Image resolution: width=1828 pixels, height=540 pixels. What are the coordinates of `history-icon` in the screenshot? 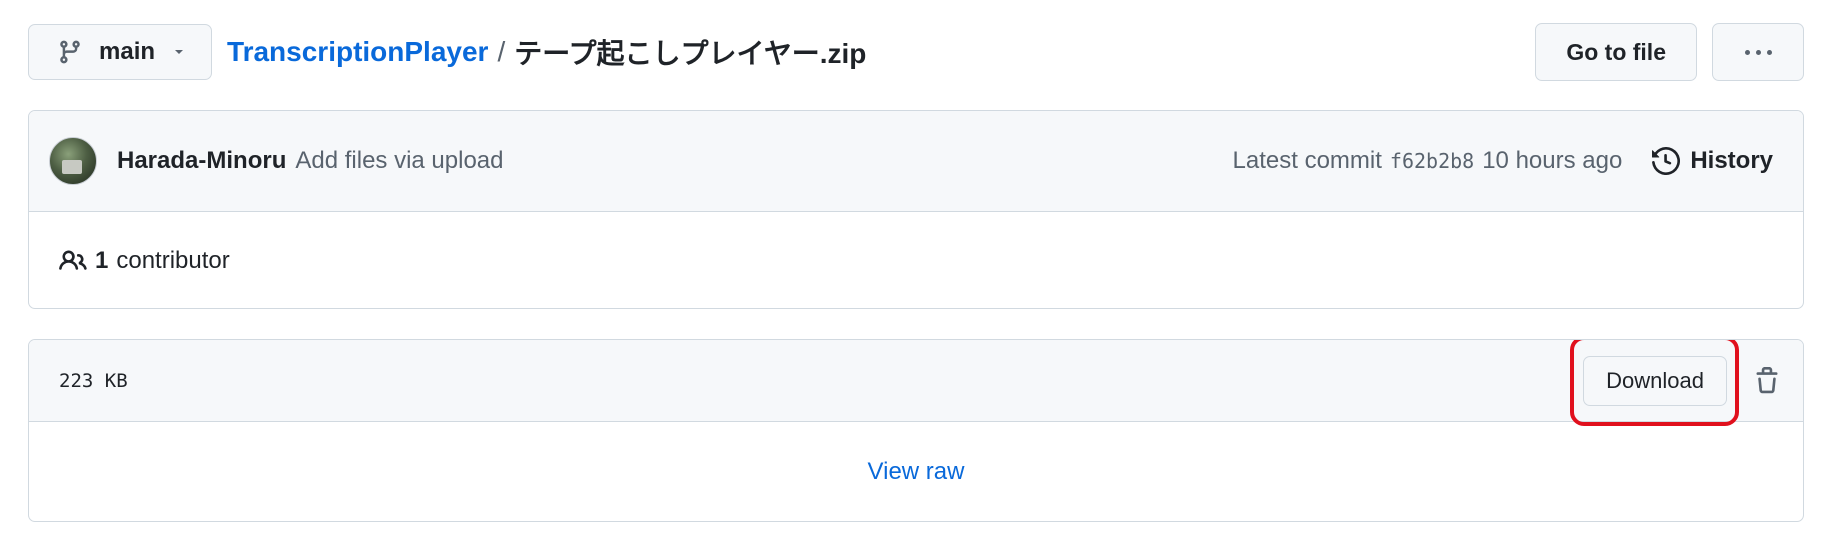 It's located at (1666, 161).